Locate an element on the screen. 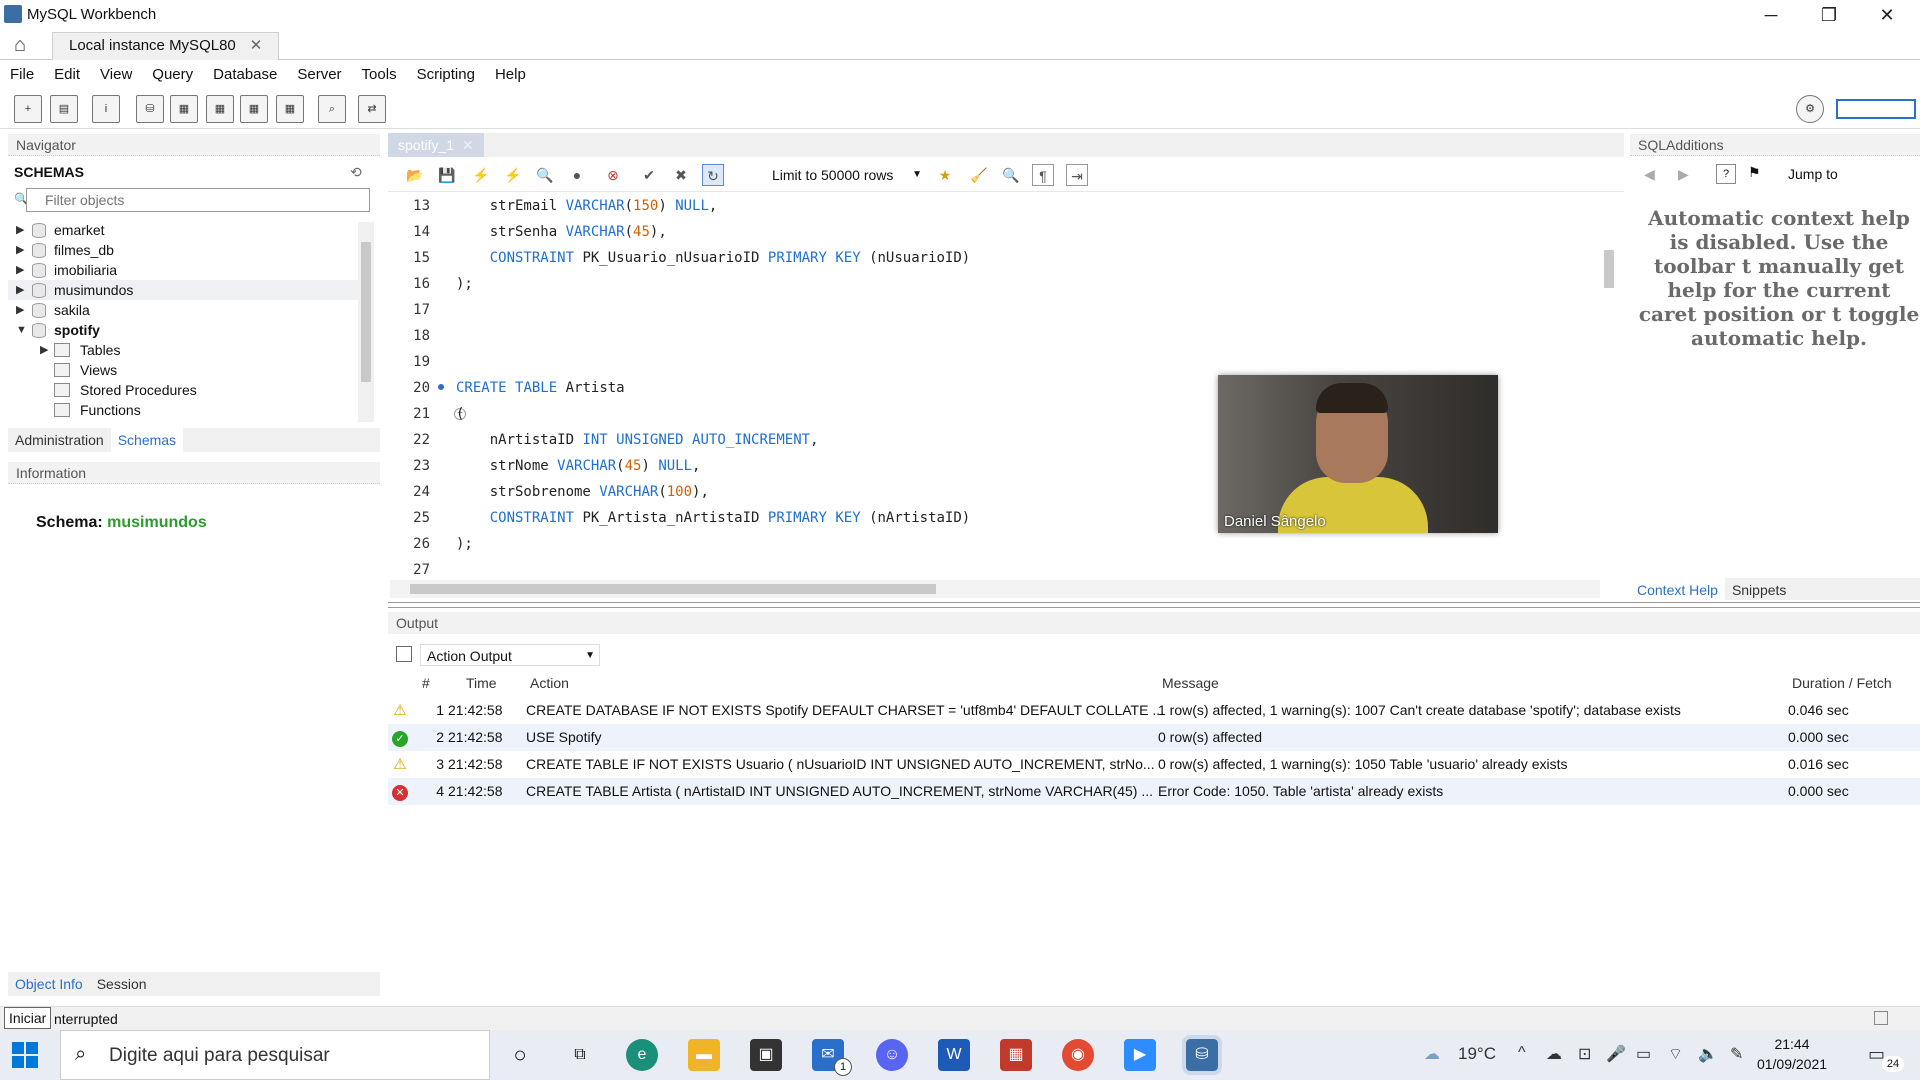 The height and width of the screenshot is (1080, 1920). code-line: nArtistaID INT UNSIGNED AUTO_INCREMENT, is located at coordinates (637, 440).